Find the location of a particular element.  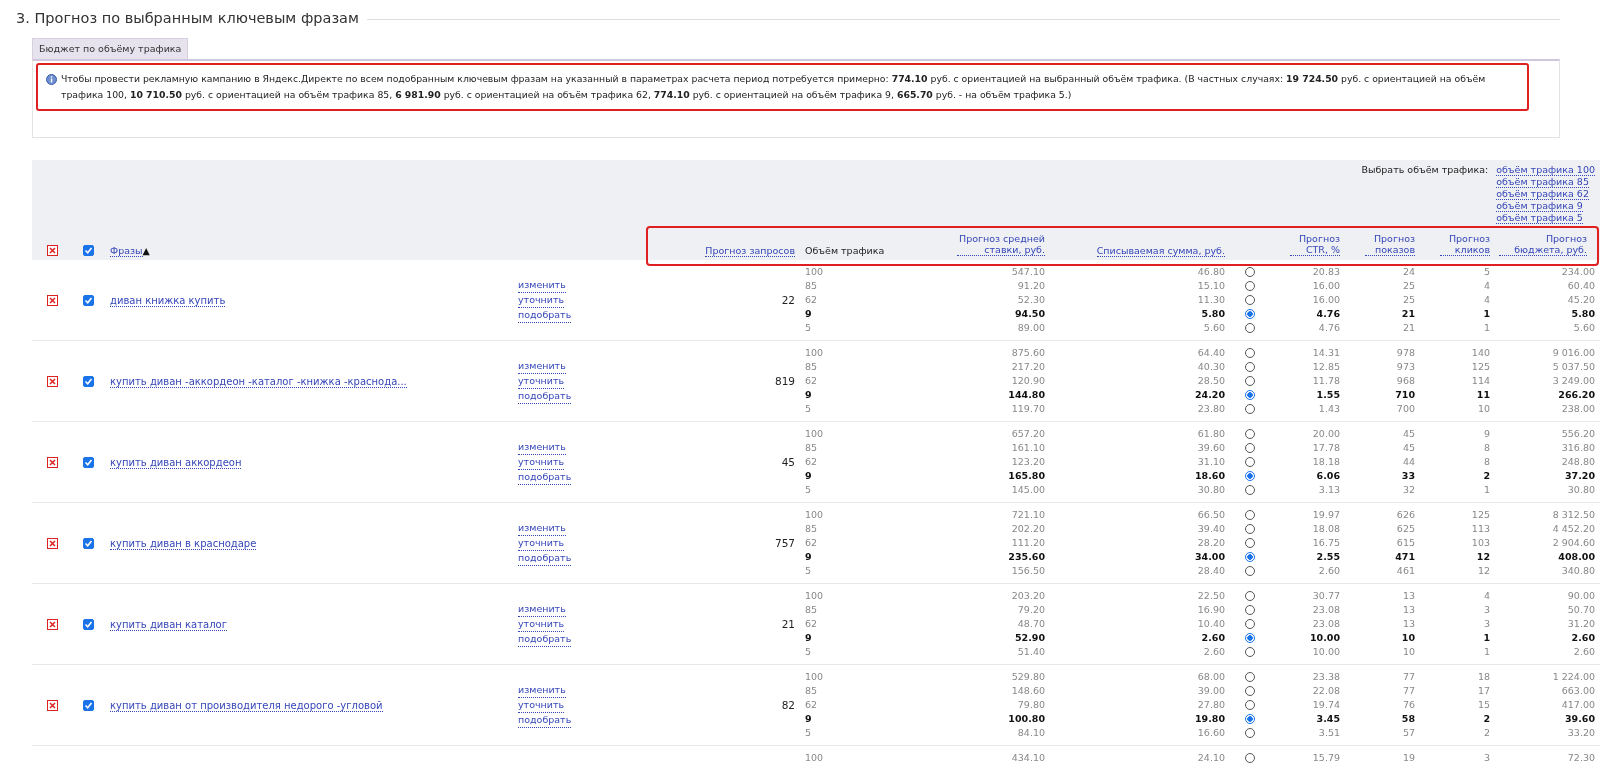

bid-value: 144.80 is located at coordinates (1026, 395).